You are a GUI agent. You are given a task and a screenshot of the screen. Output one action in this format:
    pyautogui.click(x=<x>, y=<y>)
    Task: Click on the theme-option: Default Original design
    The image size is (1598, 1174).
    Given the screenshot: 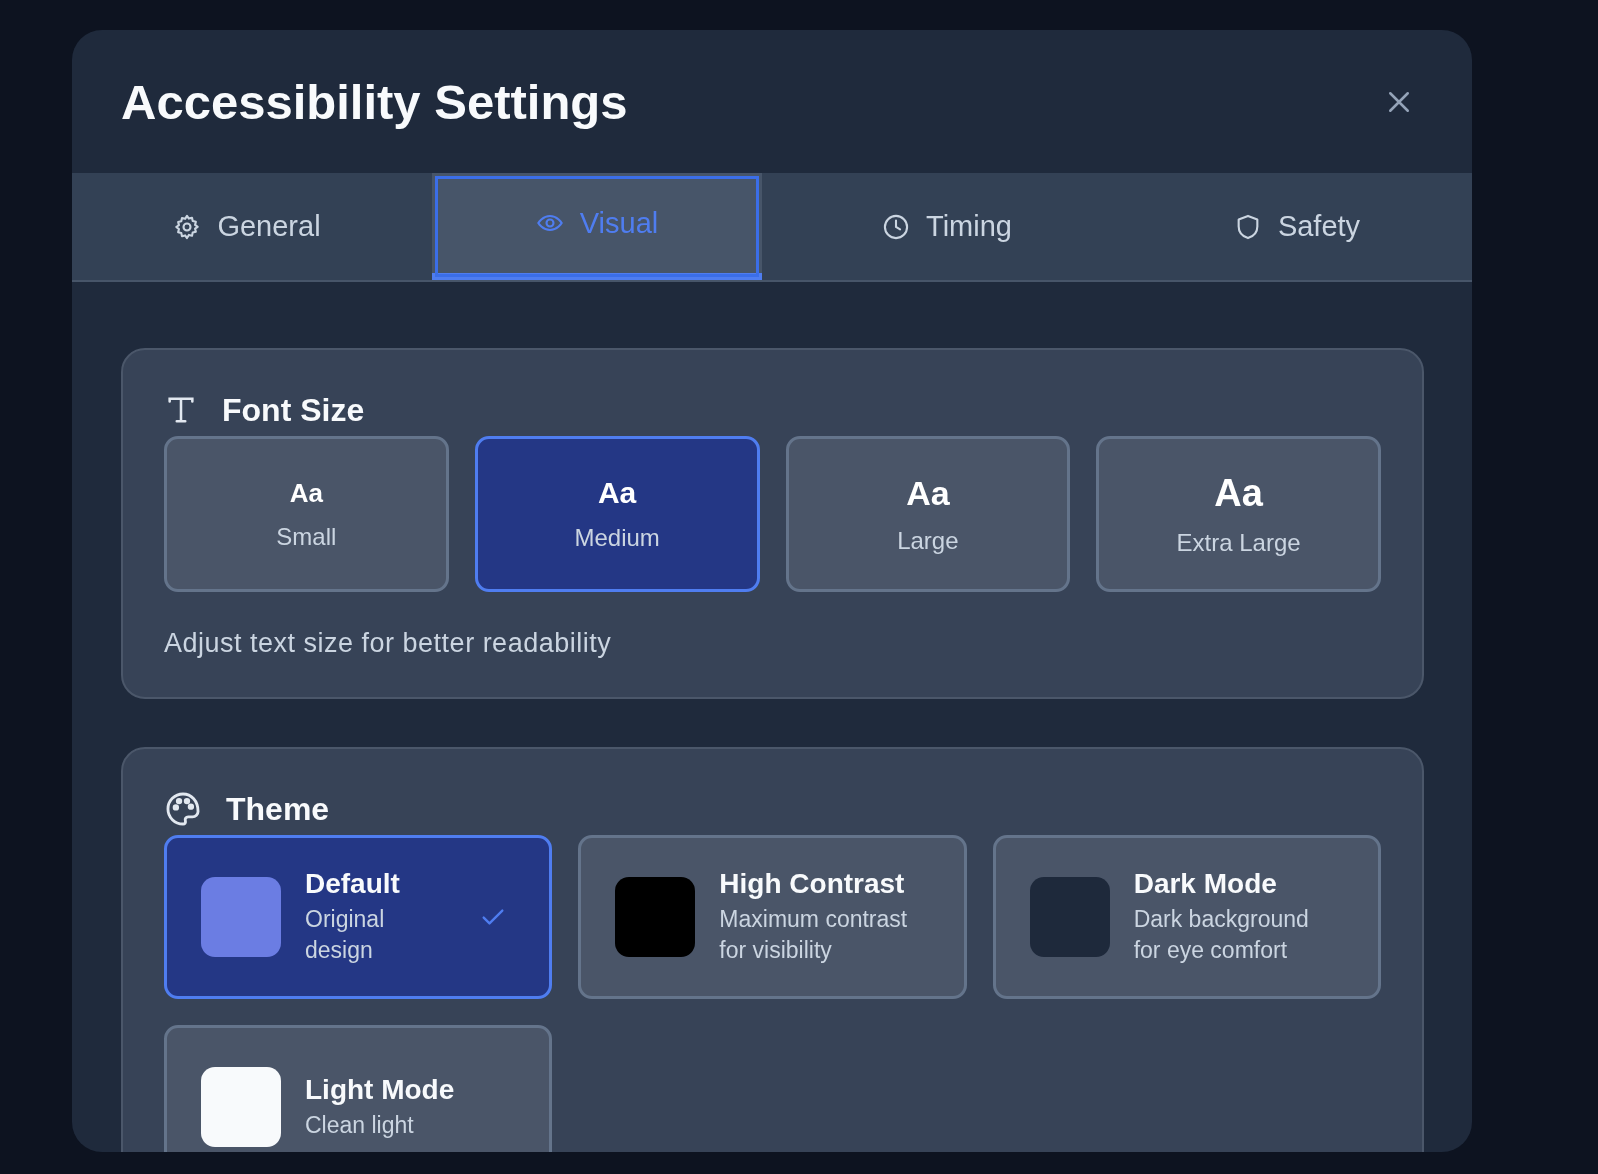 What is the action you would take?
    pyautogui.click(x=358, y=917)
    